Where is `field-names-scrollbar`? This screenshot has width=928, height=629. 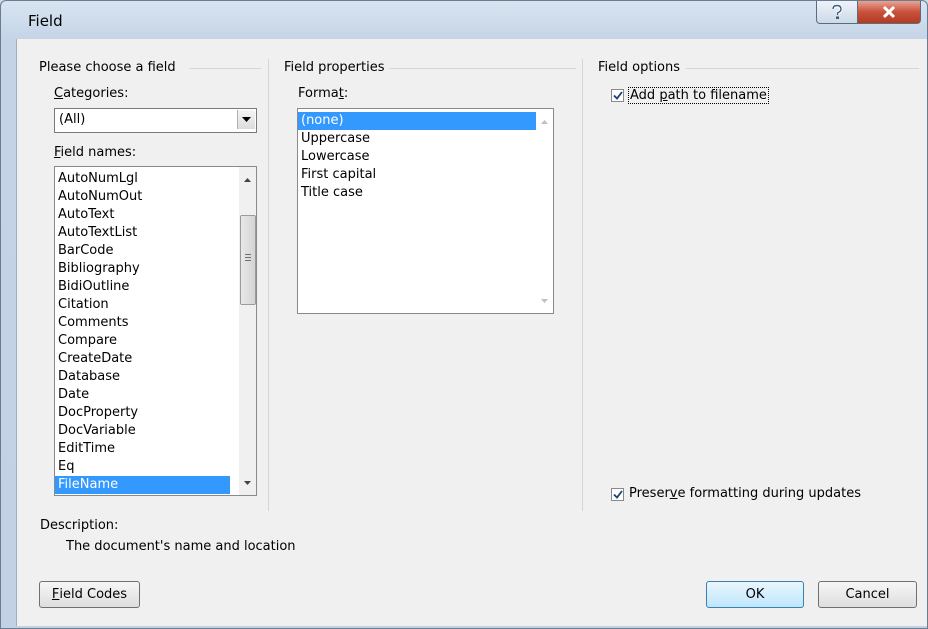
field-names-scrollbar is located at coordinates (247, 331).